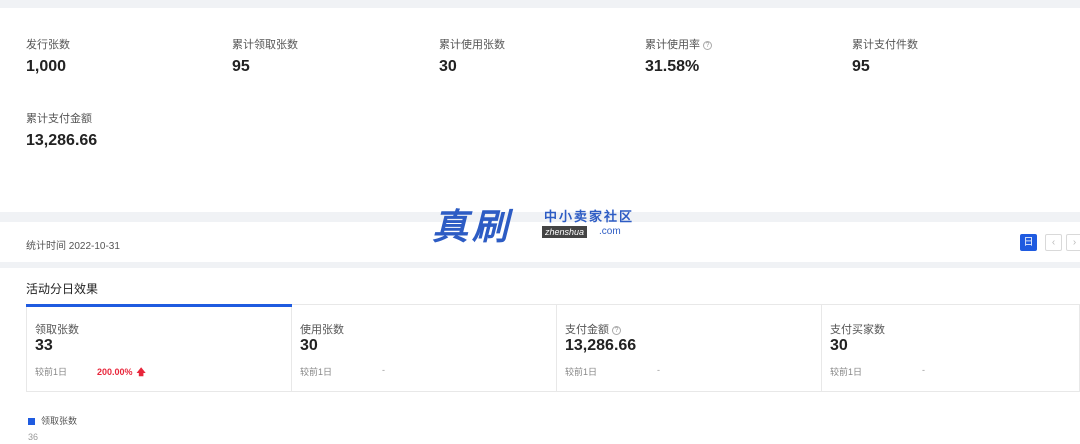 Image resolution: width=1080 pixels, height=444 pixels. I want to click on section-title: 活动分日效果, so click(62, 289).